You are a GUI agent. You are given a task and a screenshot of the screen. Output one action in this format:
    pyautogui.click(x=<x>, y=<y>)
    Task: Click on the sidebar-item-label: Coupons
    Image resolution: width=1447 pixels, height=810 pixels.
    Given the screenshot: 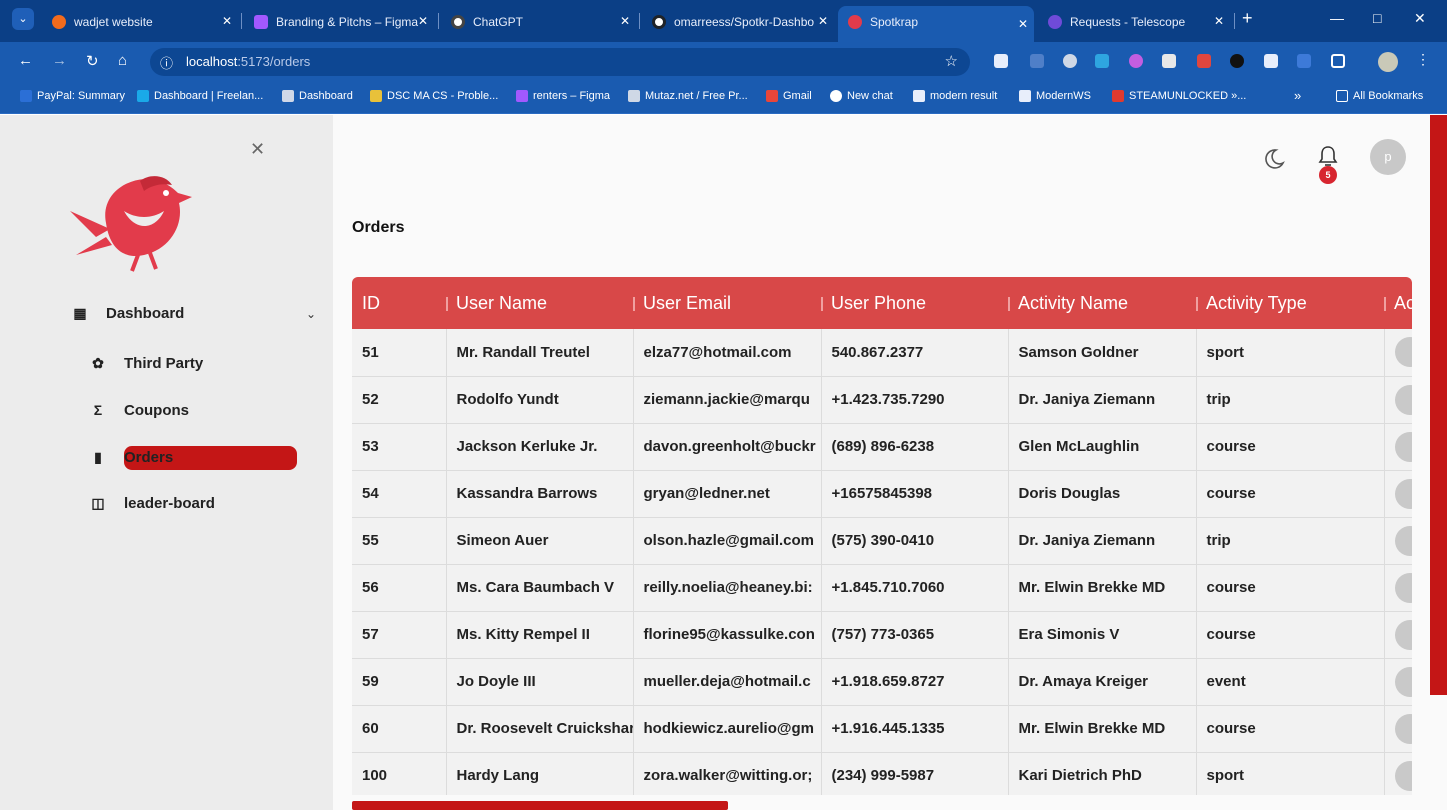 What is the action you would take?
    pyautogui.click(x=156, y=410)
    